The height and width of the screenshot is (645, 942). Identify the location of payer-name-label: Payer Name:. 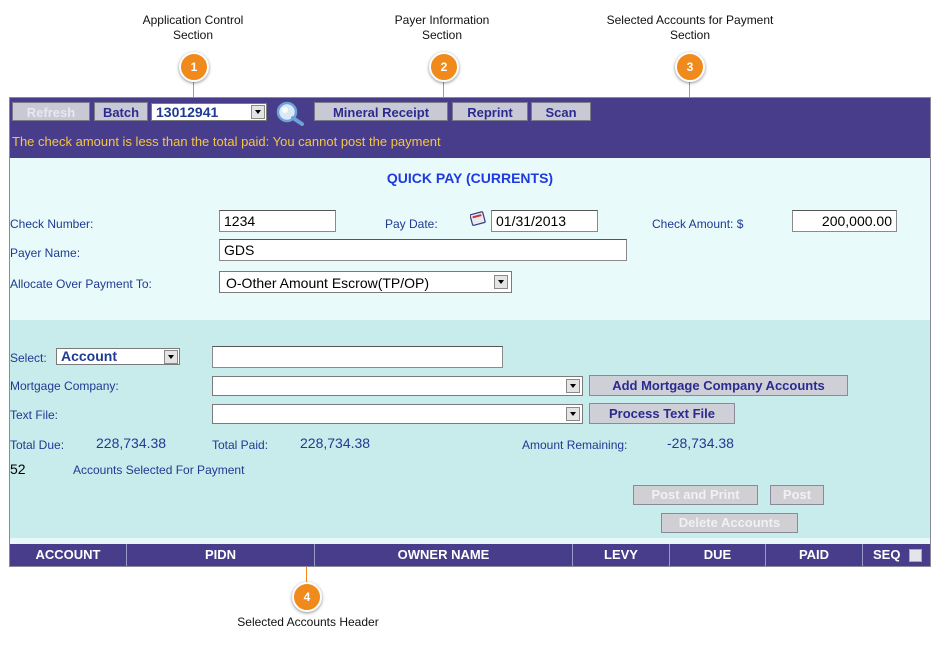
(45, 253).